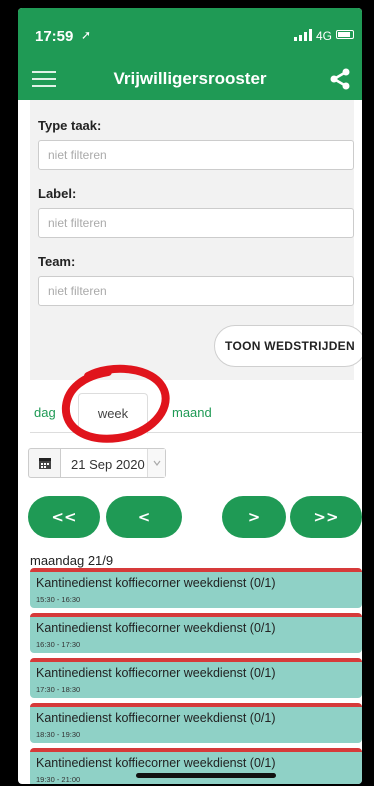 This screenshot has height=786, width=374. I want to click on entry-time: 16:30 - 17:30, so click(58, 644).